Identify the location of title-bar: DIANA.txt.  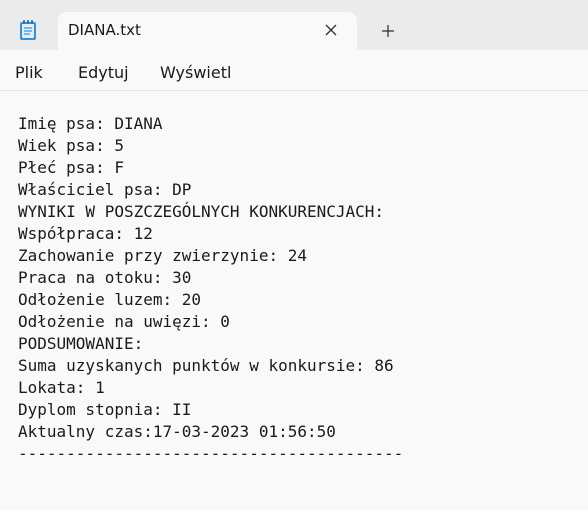
(294, 25).